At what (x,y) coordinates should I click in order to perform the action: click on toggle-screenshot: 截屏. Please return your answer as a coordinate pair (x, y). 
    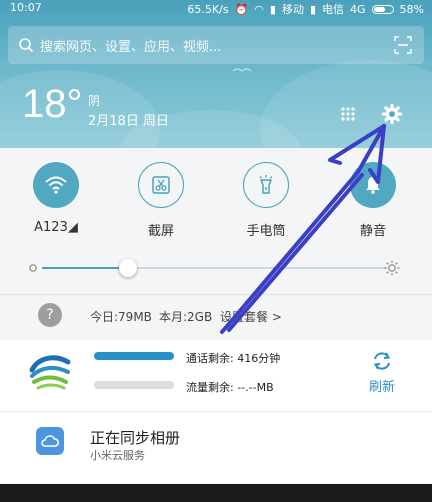
    Looking at the image, I should click on (161, 200).